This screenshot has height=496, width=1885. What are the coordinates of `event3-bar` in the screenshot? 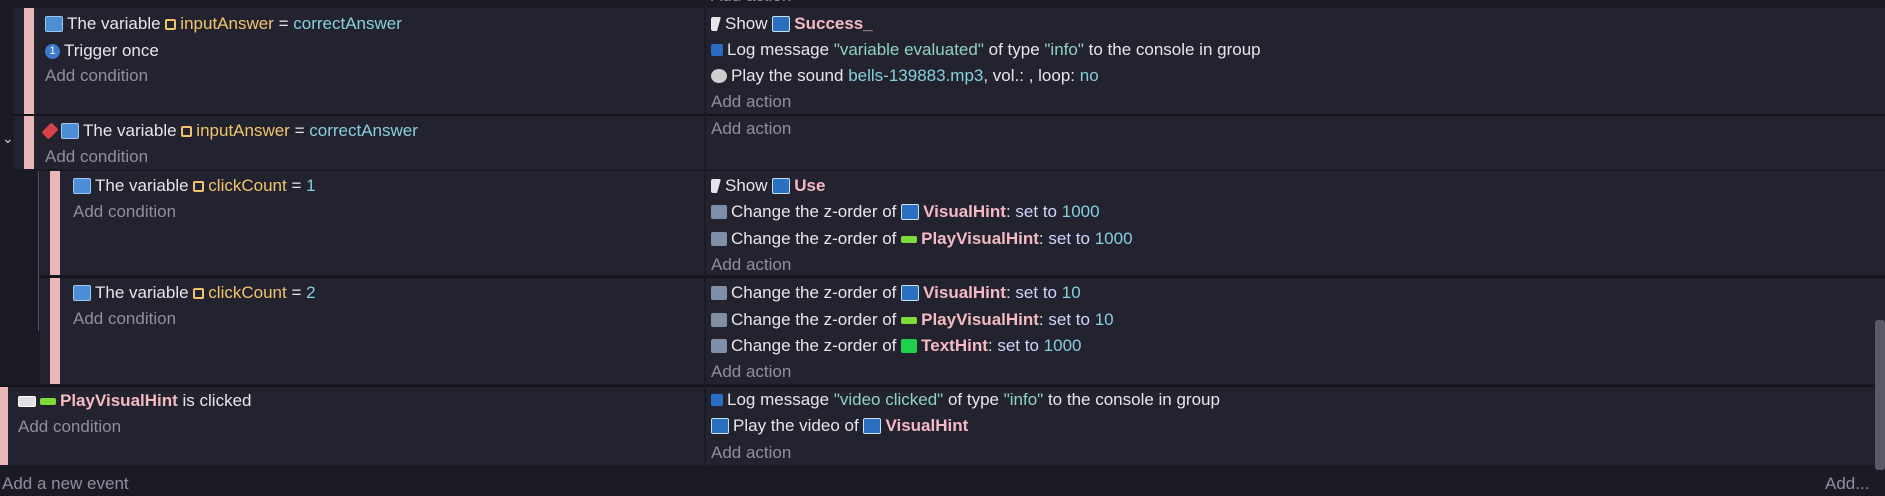 It's located at (4, 426).